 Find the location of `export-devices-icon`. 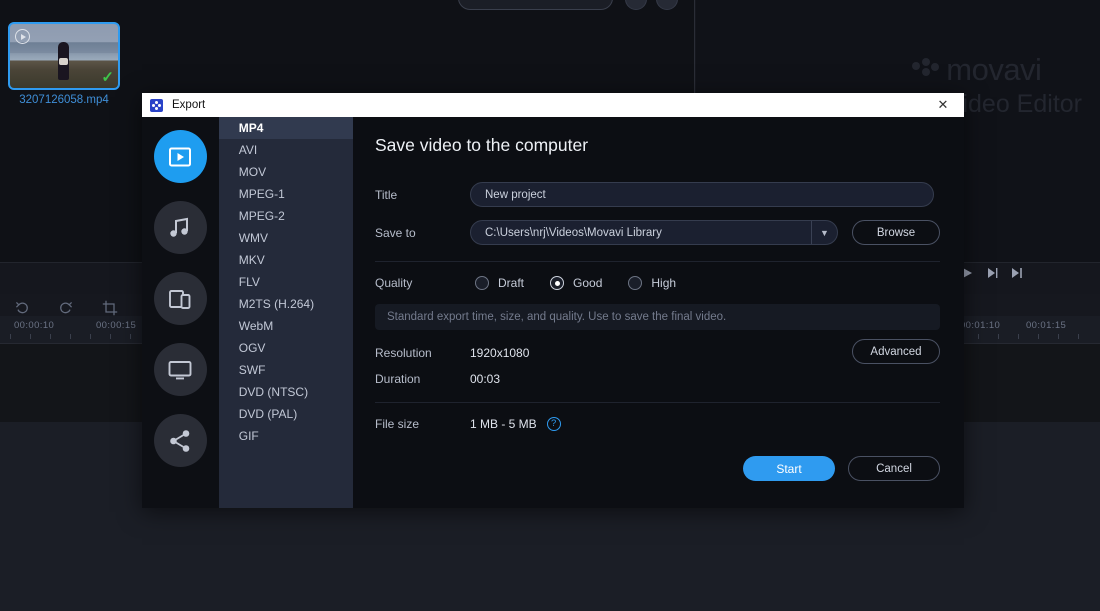

export-devices-icon is located at coordinates (180, 298).